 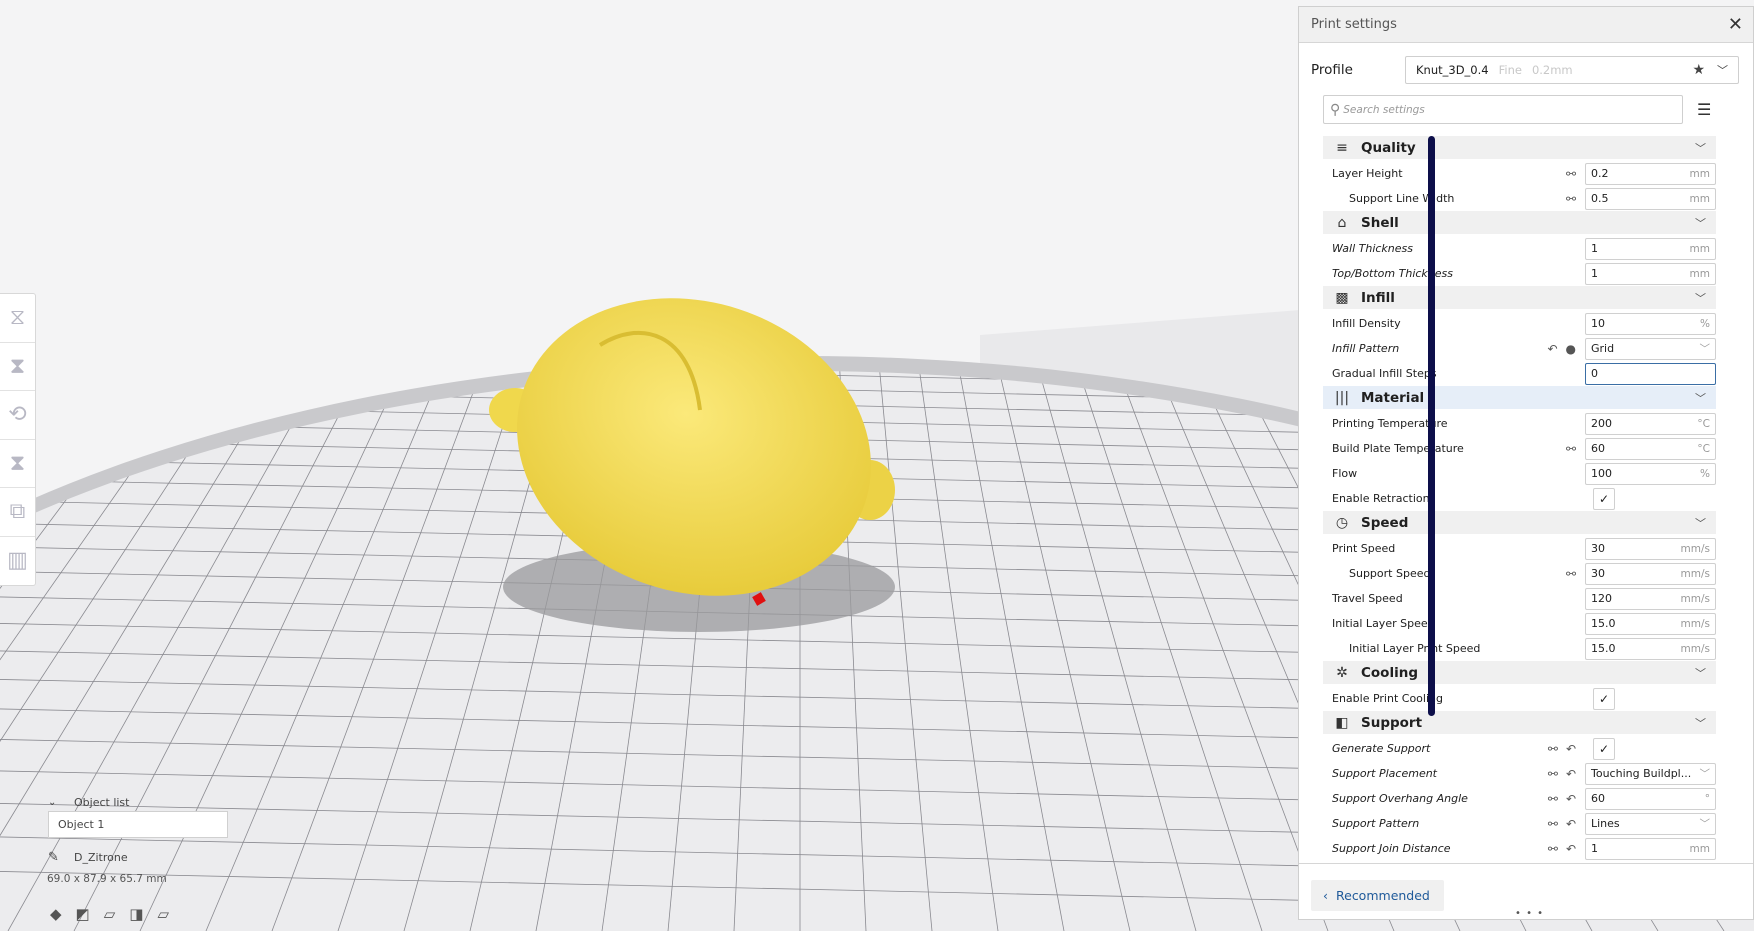 I want to click on setting-label: Enable Retraction, so click(x=1381, y=498).